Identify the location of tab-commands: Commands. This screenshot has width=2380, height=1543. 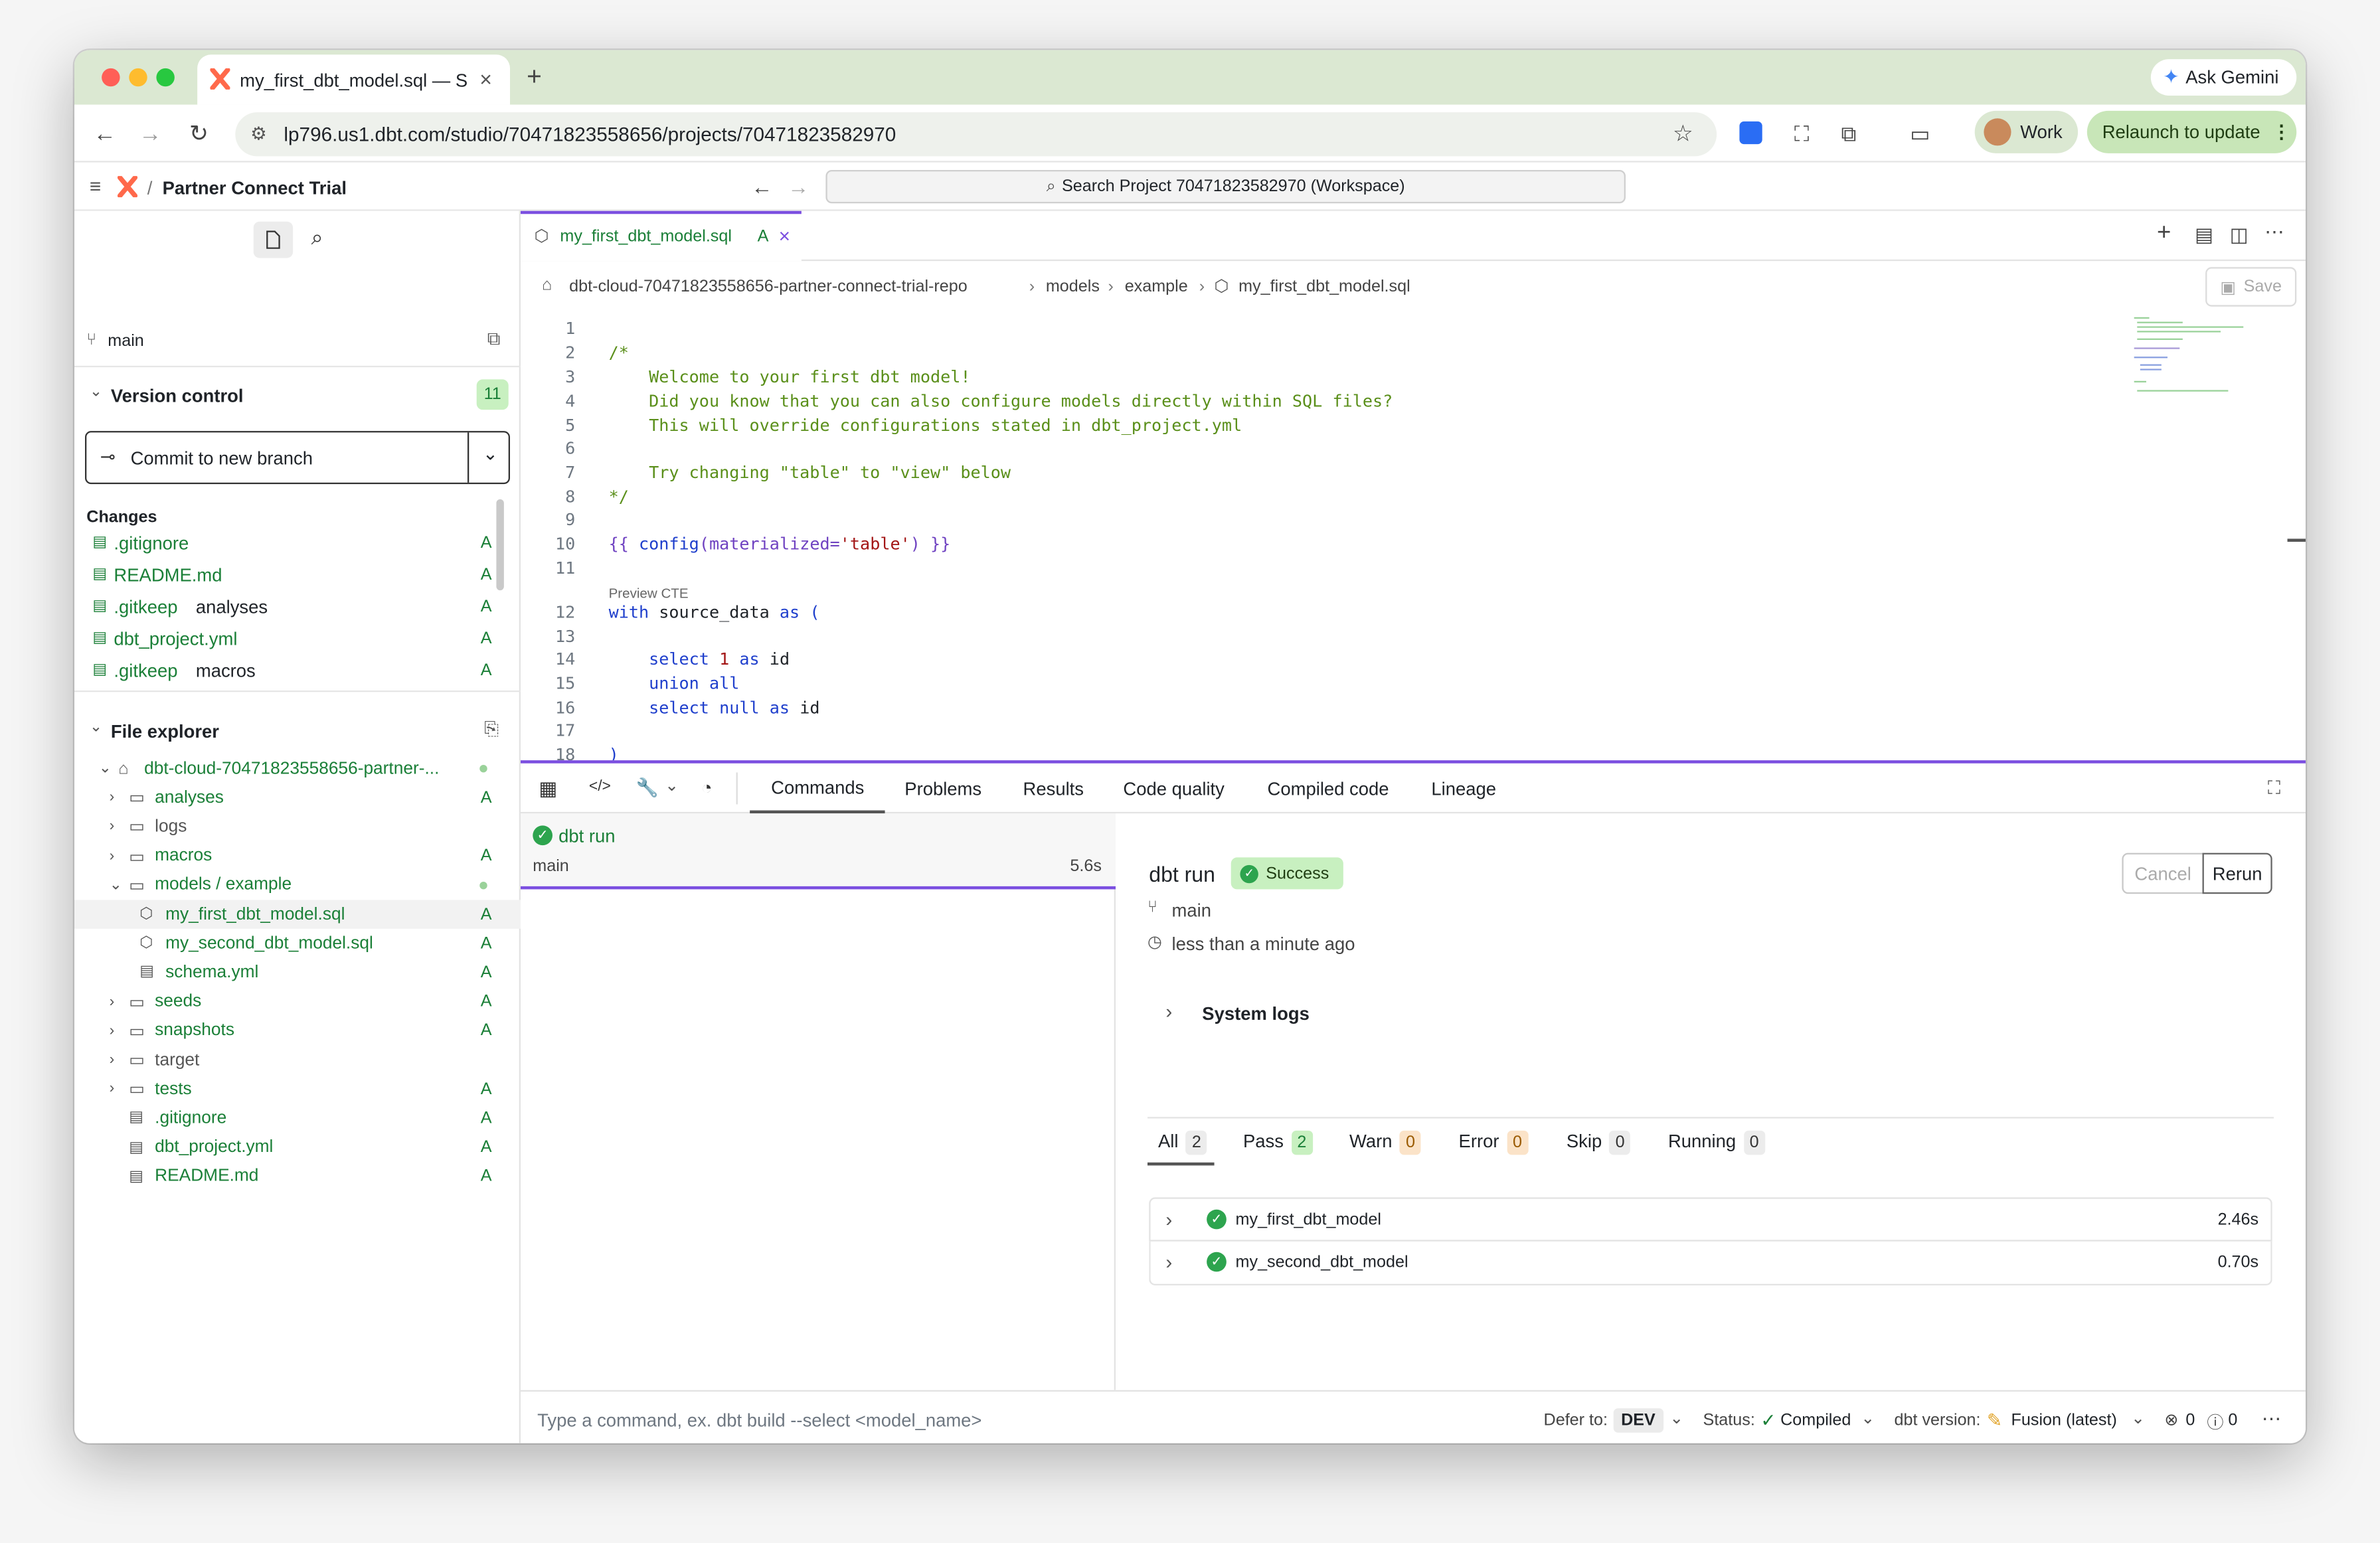
(818, 789).